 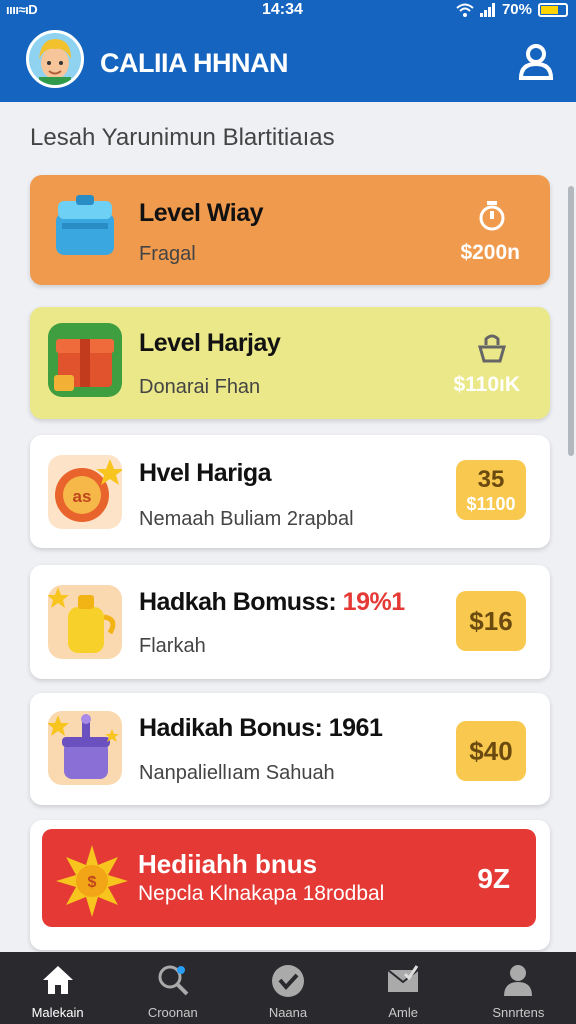 What do you see at coordinates (282, 9) in the screenshot?
I see `status-time: 14:34` at bounding box center [282, 9].